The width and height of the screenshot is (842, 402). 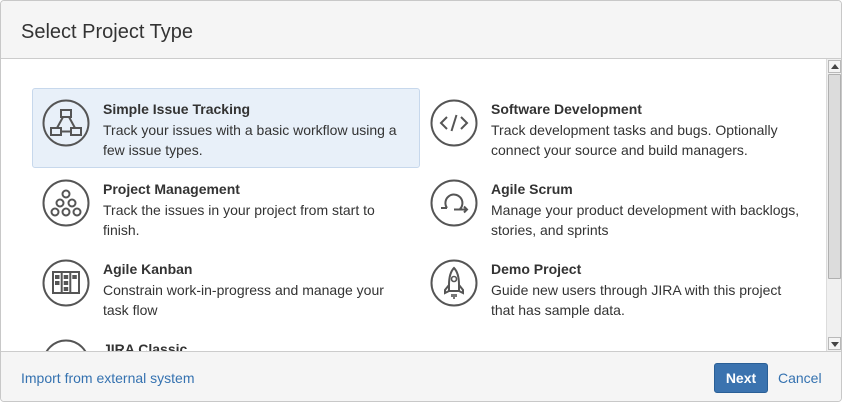 I want to click on import-from-external-system-link: Import from external system, so click(x=108, y=378).